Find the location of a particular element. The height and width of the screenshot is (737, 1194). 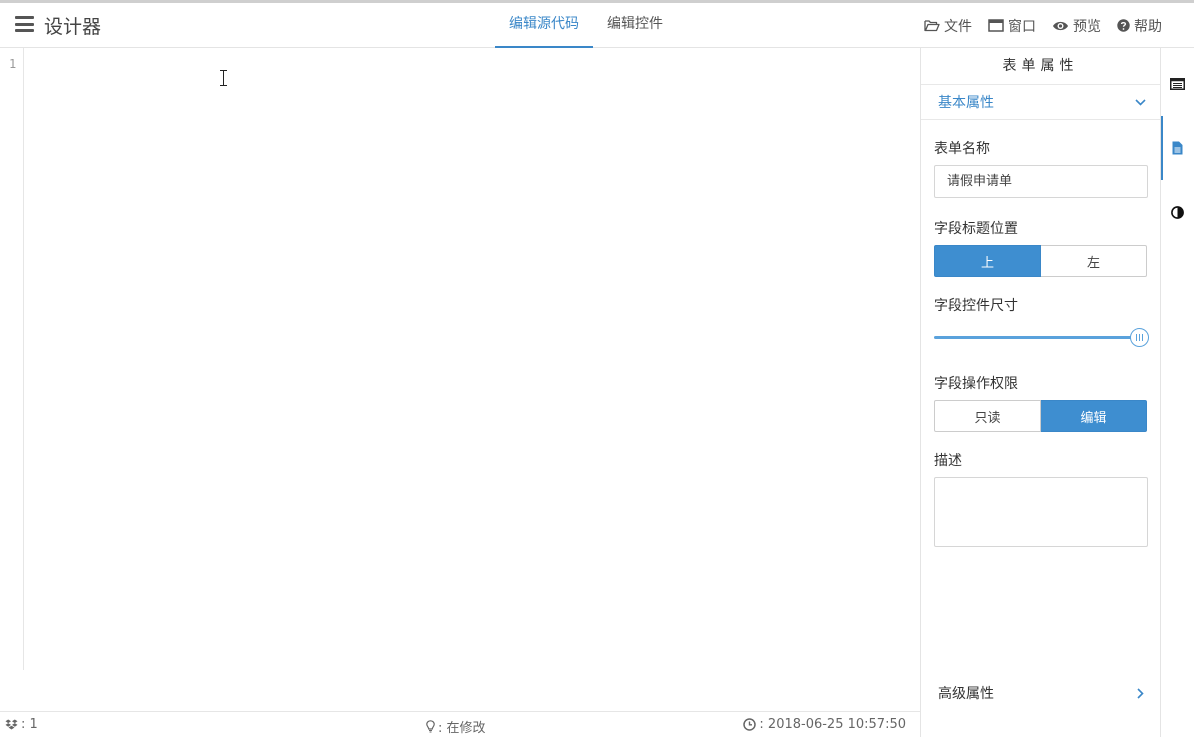

basic-properties-header: 基本属性 is located at coordinates (1040, 102).